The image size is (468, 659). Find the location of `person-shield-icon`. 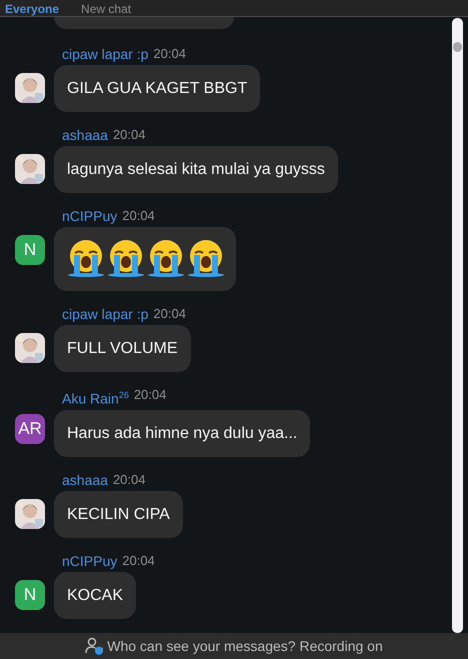

person-shield-icon is located at coordinates (94, 646).